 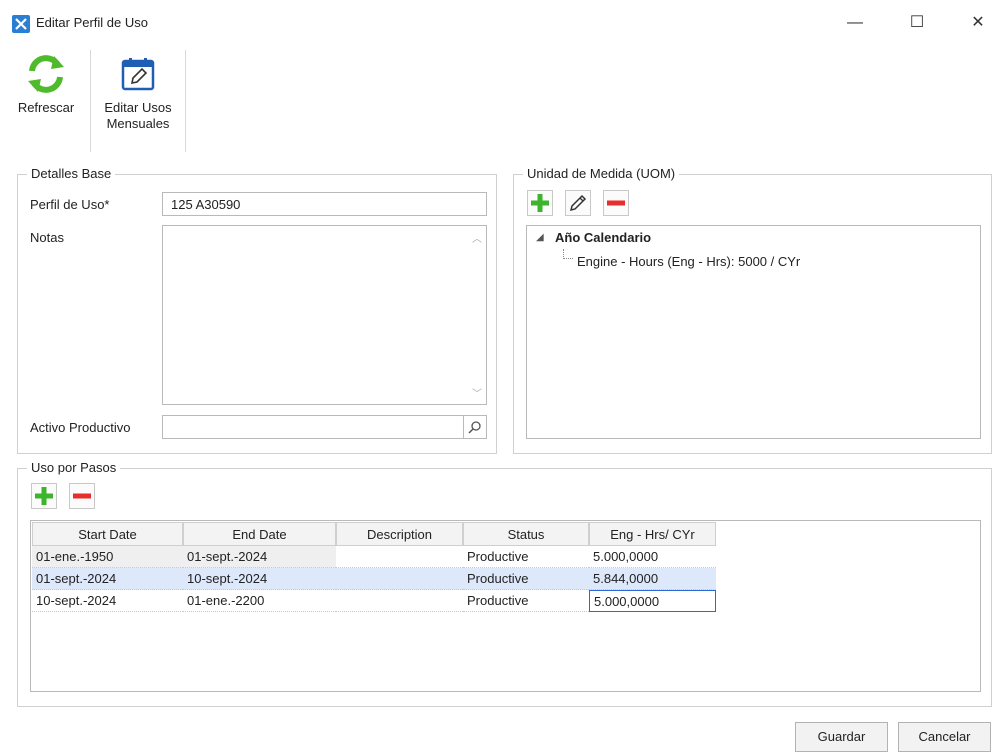 I want to click on pencil-icon, so click(x=578, y=203).